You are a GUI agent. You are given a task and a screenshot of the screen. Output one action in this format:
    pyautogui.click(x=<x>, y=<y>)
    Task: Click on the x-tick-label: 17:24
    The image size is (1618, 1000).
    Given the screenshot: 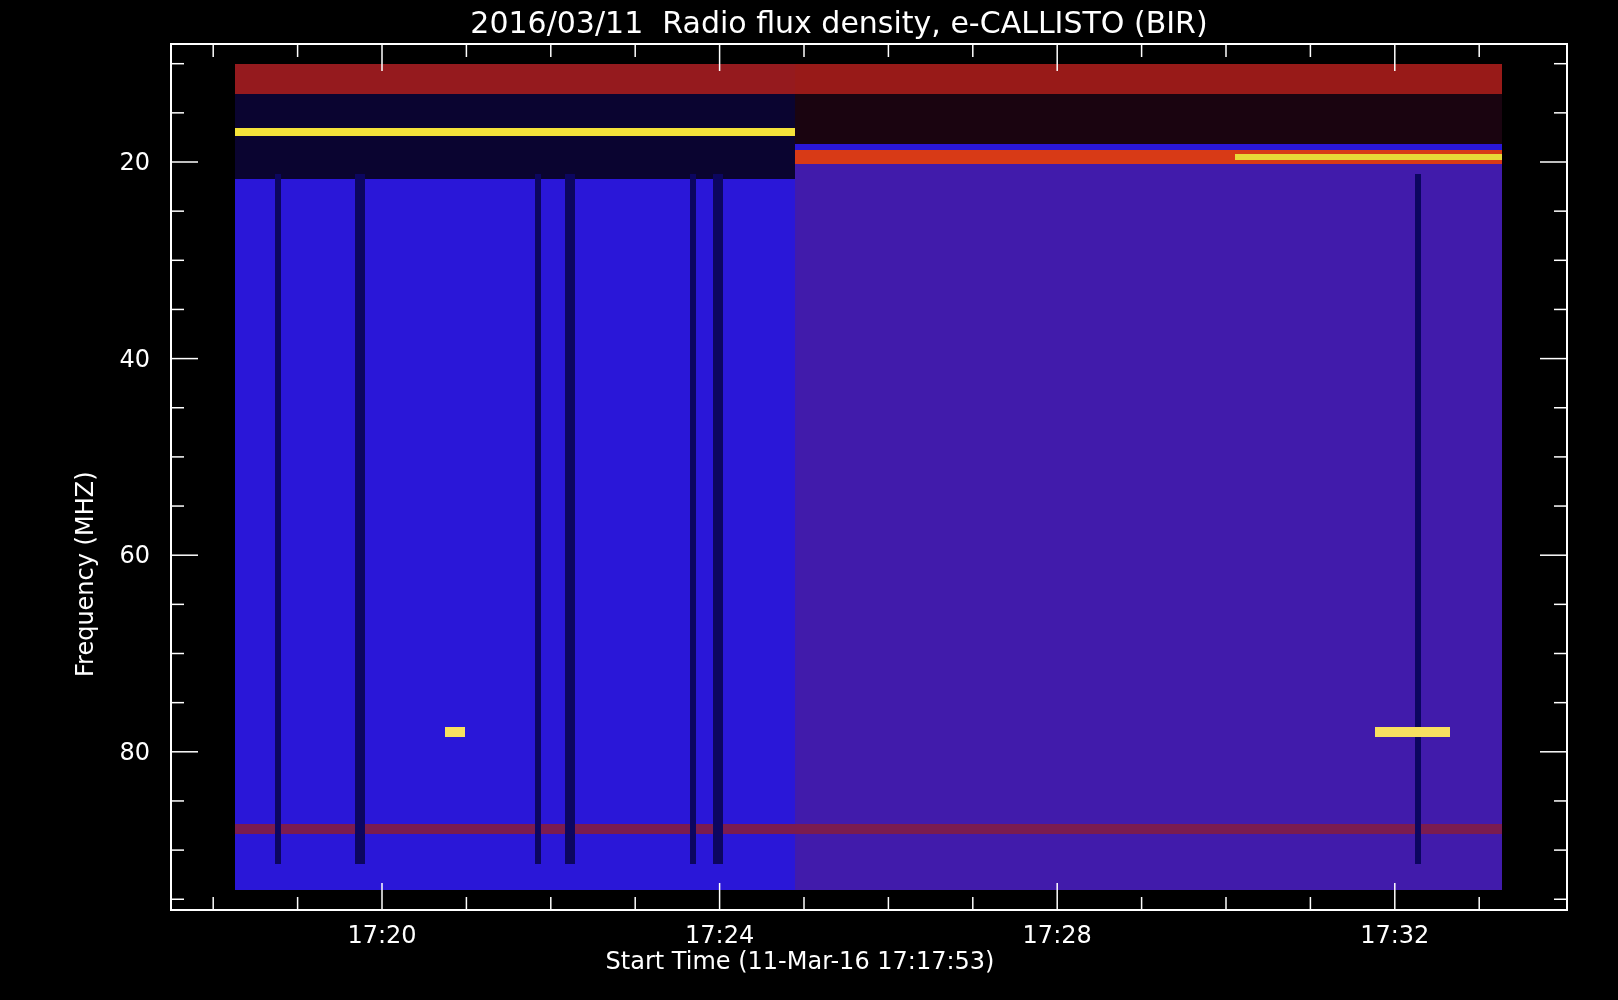 What is the action you would take?
    pyautogui.click(x=720, y=935)
    